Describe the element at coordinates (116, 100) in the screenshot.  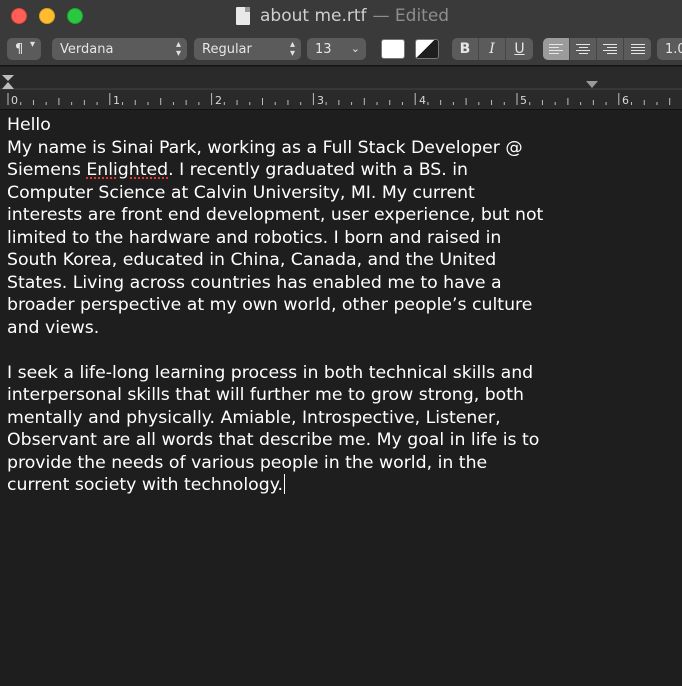
I see `ruler-label: 1` at that location.